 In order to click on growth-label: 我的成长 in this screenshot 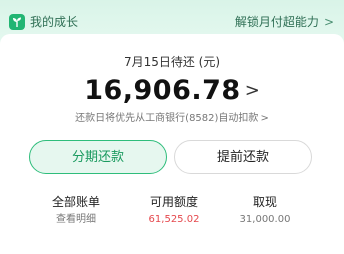, I will do `click(54, 22)`.